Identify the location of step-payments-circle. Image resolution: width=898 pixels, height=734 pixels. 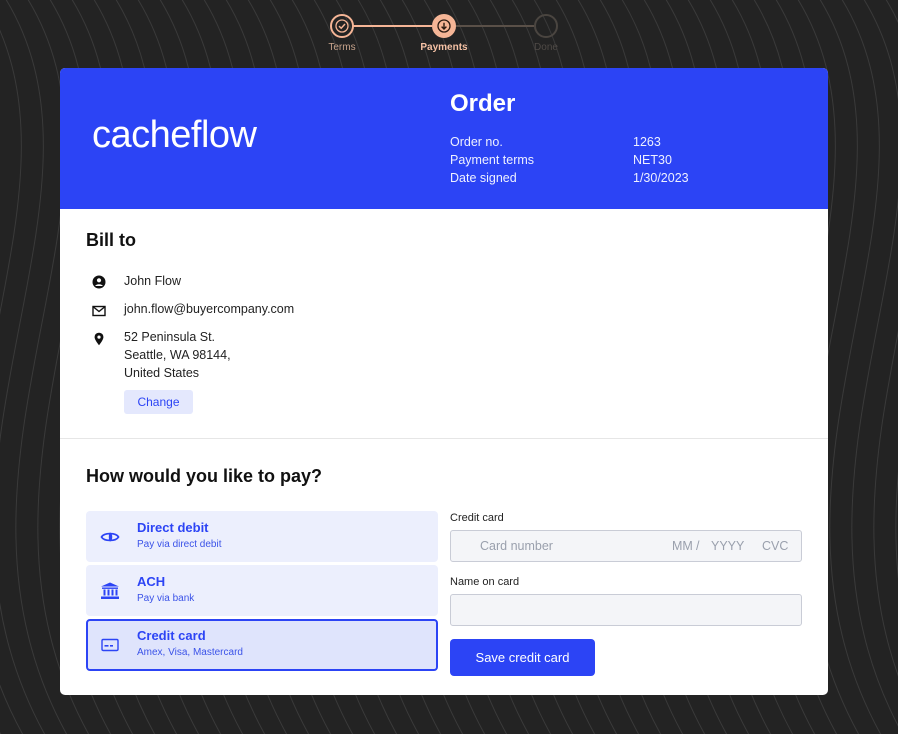
(444, 26).